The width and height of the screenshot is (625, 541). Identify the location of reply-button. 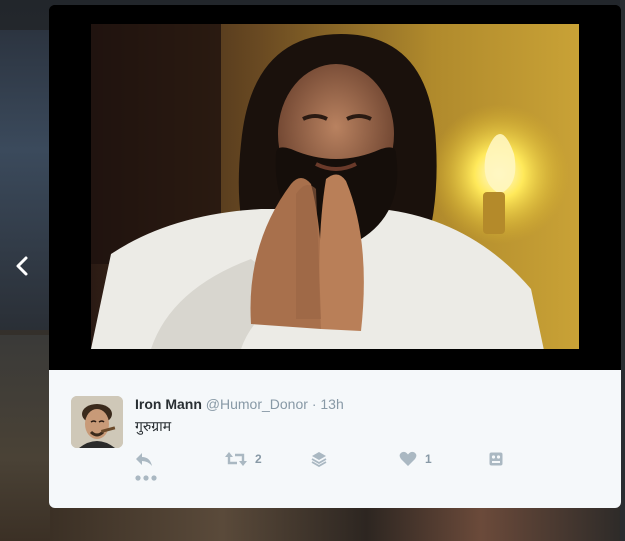
(144, 459).